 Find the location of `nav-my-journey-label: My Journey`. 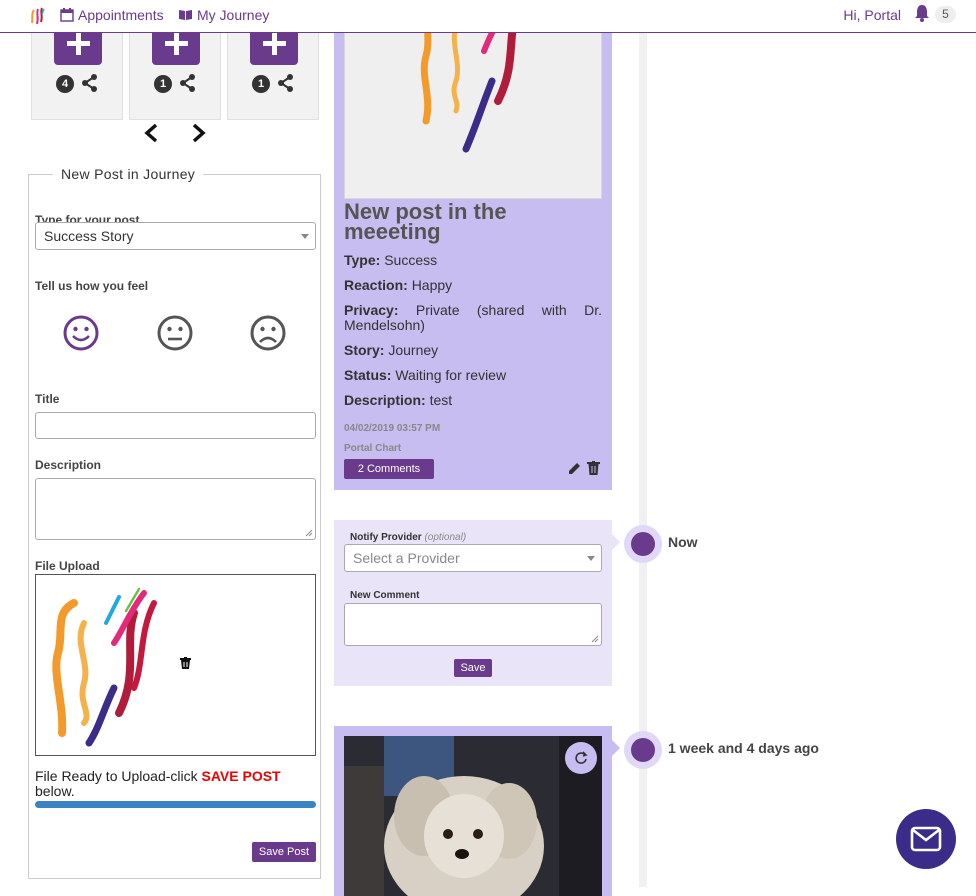

nav-my-journey-label: My Journey is located at coordinates (233, 15).